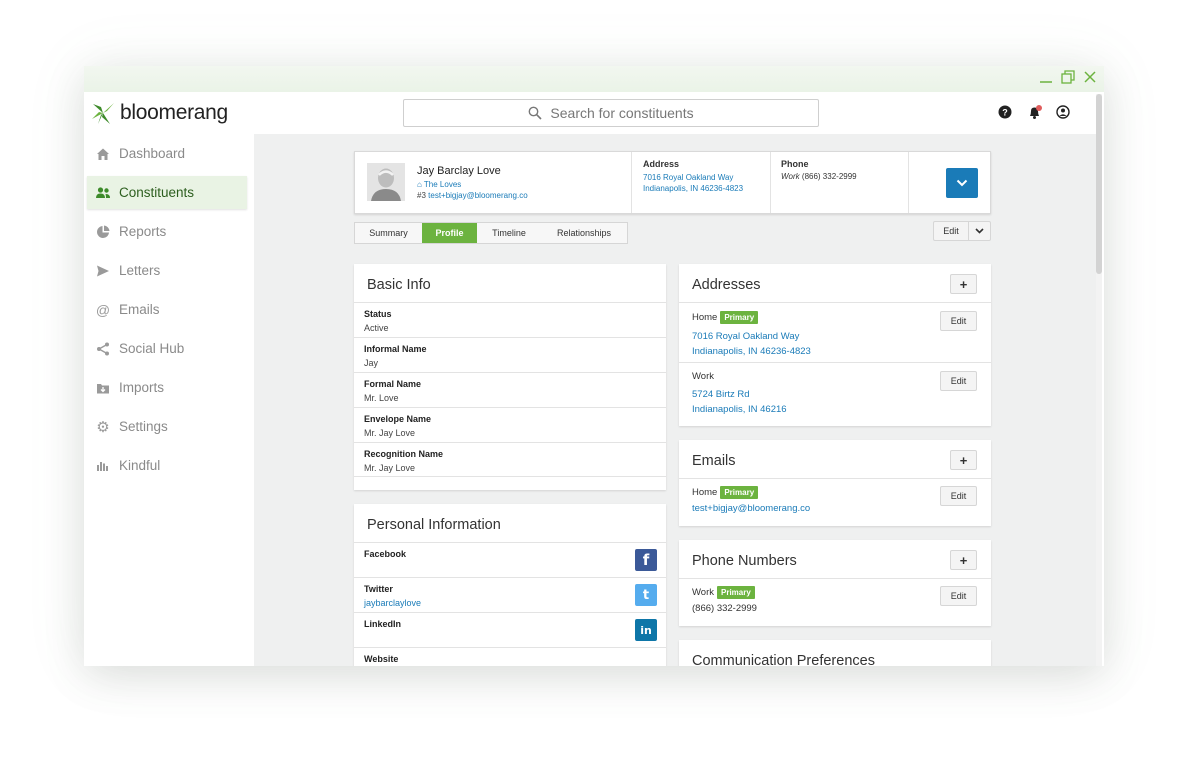  I want to click on search-input: Search for constituents, so click(611, 113).